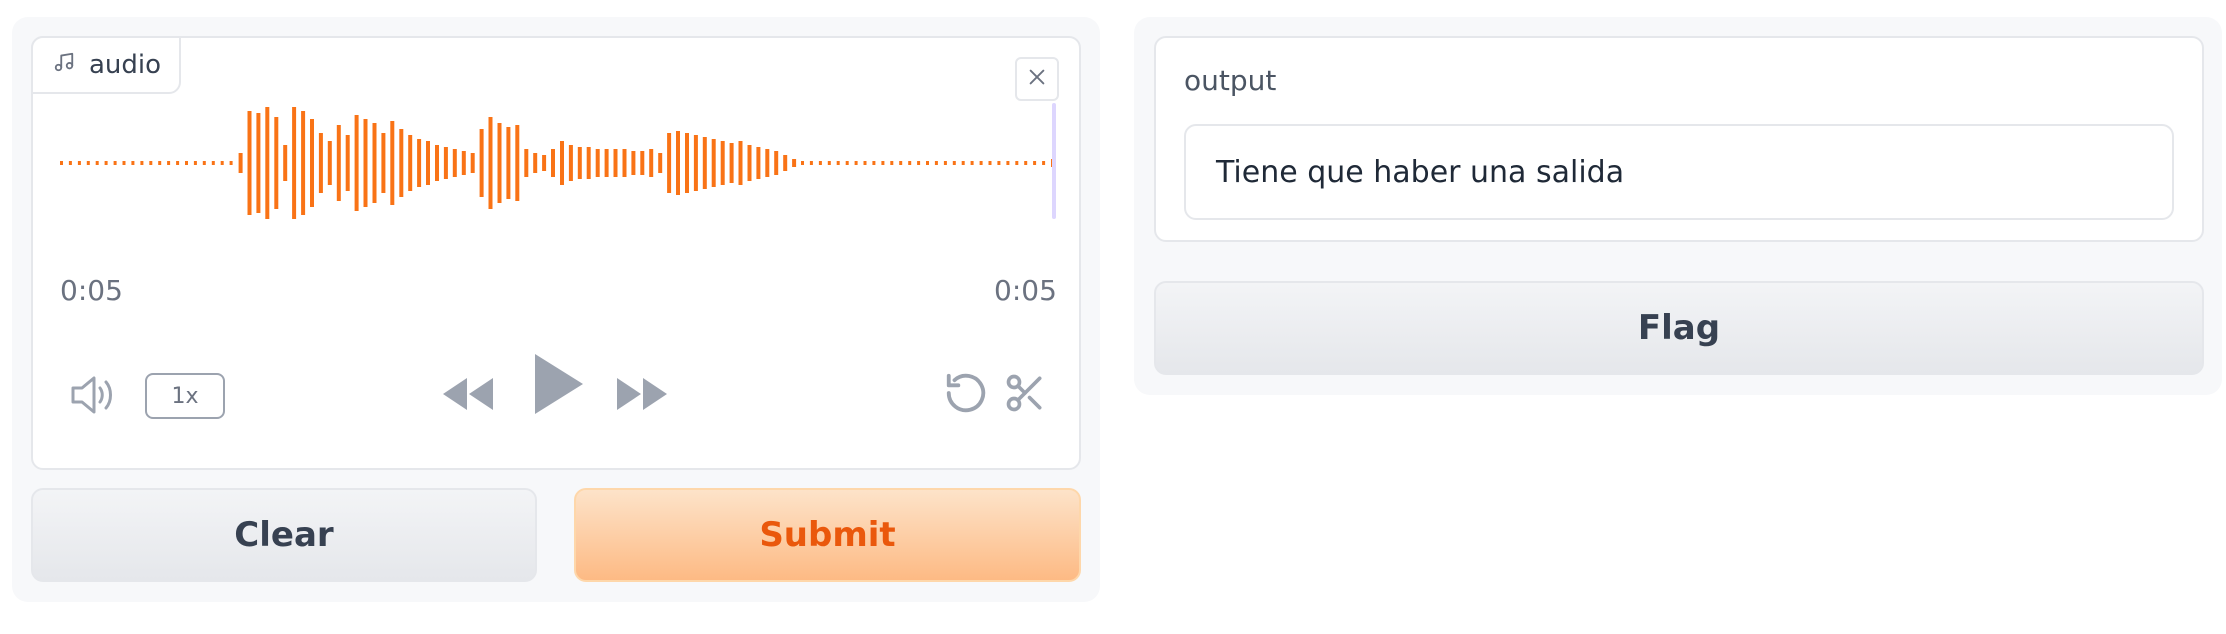  What do you see at coordinates (642, 396) in the screenshot?
I see `fast-forward-icon` at bounding box center [642, 396].